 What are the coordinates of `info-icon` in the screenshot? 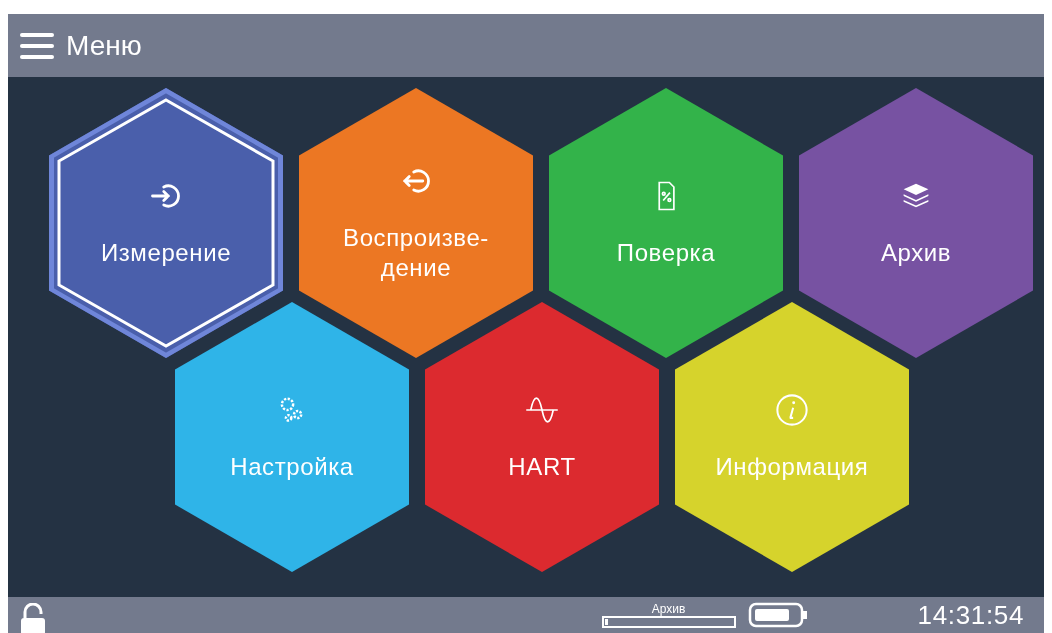 It's located at (792, 410).